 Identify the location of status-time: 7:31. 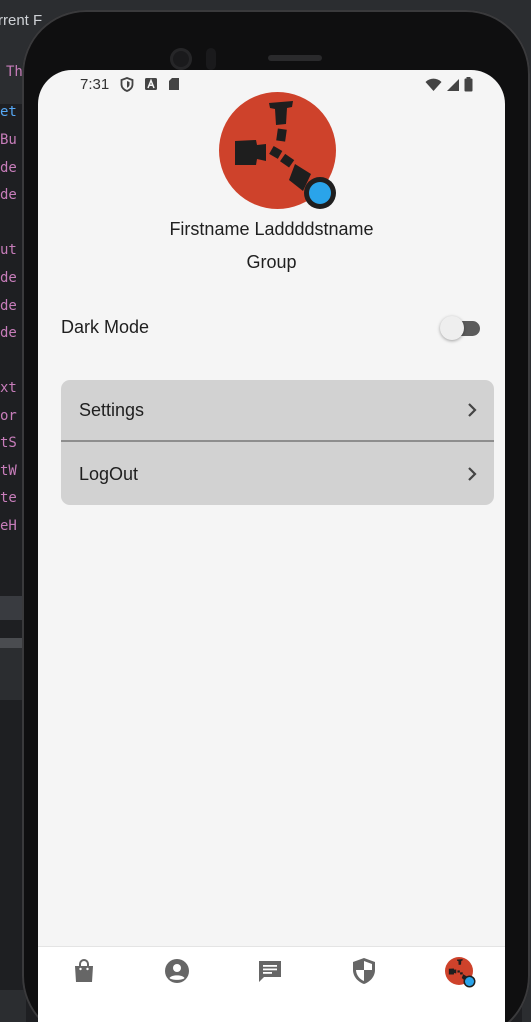
(95, 84).